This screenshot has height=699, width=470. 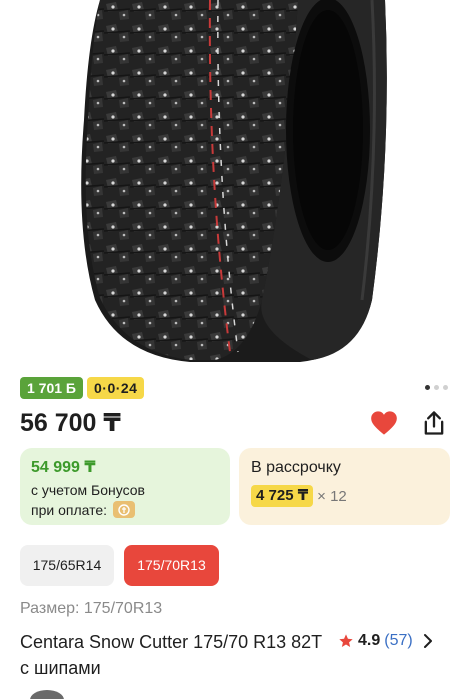 What do you see at coordinates (398, 641) in the screenshot?
I see `review-count: (57)` at bounding box center [398, 641].